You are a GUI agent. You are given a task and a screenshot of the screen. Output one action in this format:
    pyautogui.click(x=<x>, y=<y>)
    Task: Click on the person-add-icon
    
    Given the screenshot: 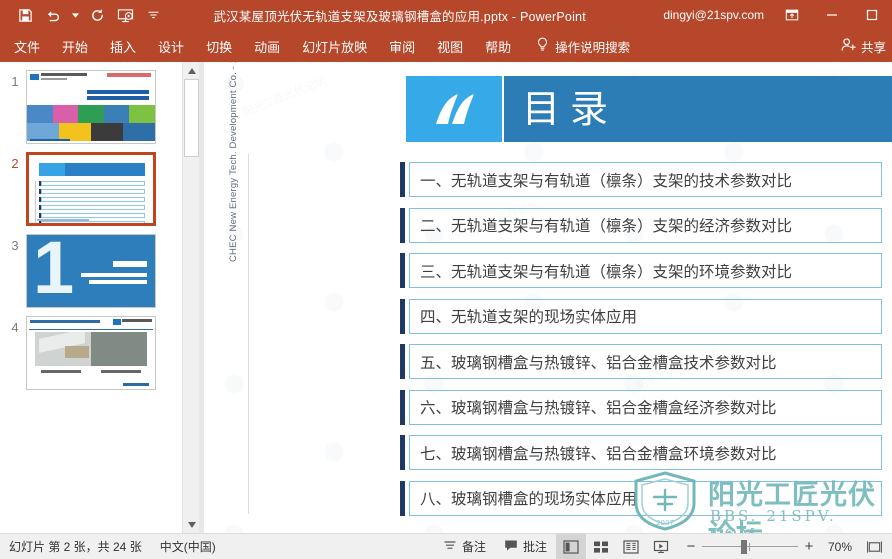 What is the action you would take?
    pyautogui.click(x=849, y=46)
    